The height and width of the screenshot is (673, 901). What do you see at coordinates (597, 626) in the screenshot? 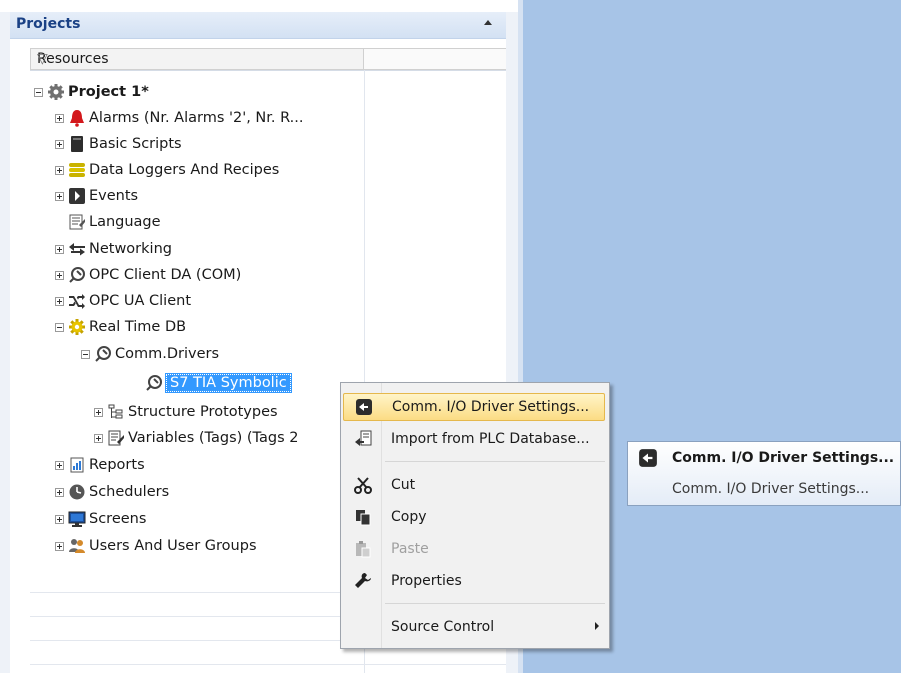
I see `submenu-arrow-icon` at bounding box center [597, 626].